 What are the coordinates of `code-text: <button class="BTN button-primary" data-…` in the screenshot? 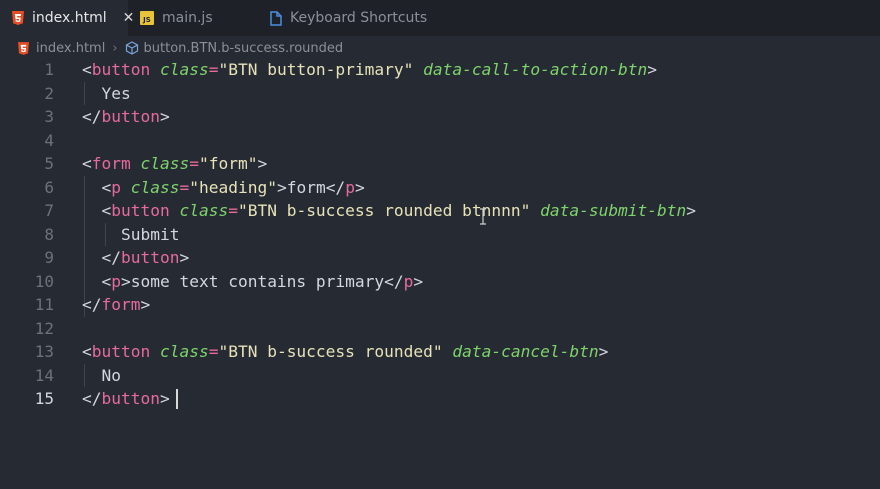 It's located at (369, 69).